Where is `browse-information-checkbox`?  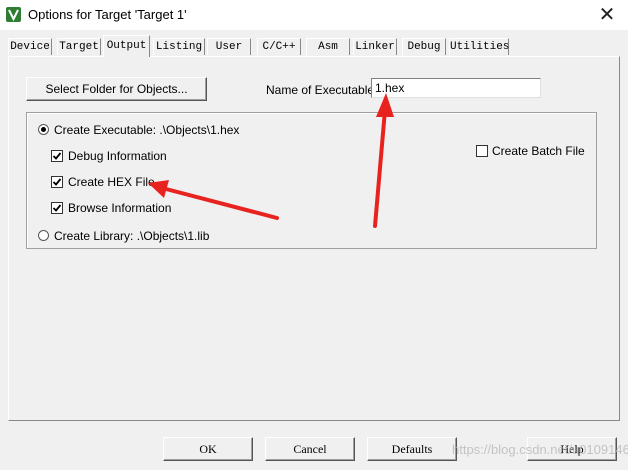 browse-information-checkbox is located at coordinates (57, 208).